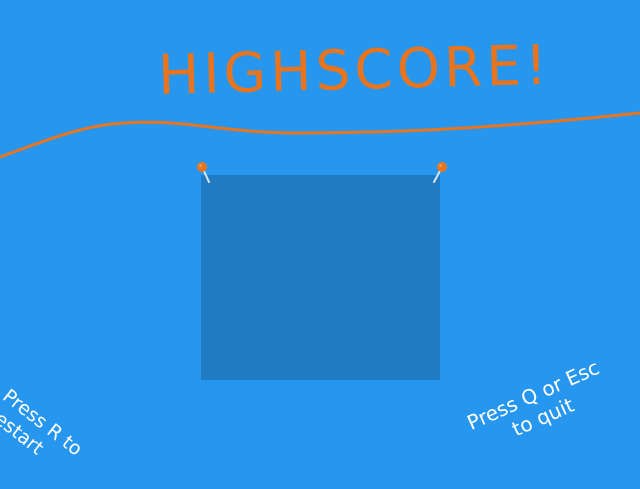 Image resolution: width=640 pixels, height=489 pixels. What do you see at coordinates (533, 398) in the screenshot?
I see `quit-hint: Press Q or Esc to quit` at bounding box center [533, 398].